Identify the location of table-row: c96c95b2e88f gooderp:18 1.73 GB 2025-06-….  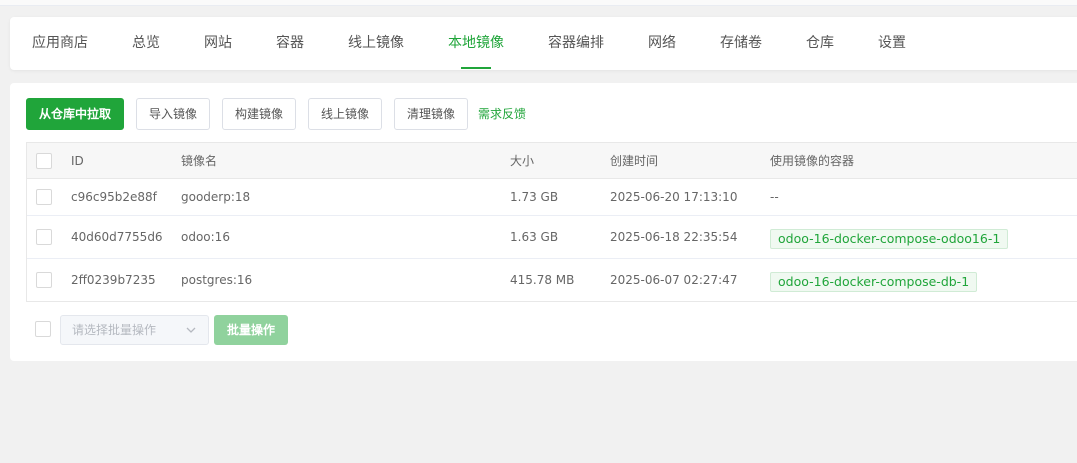
(552, 197).